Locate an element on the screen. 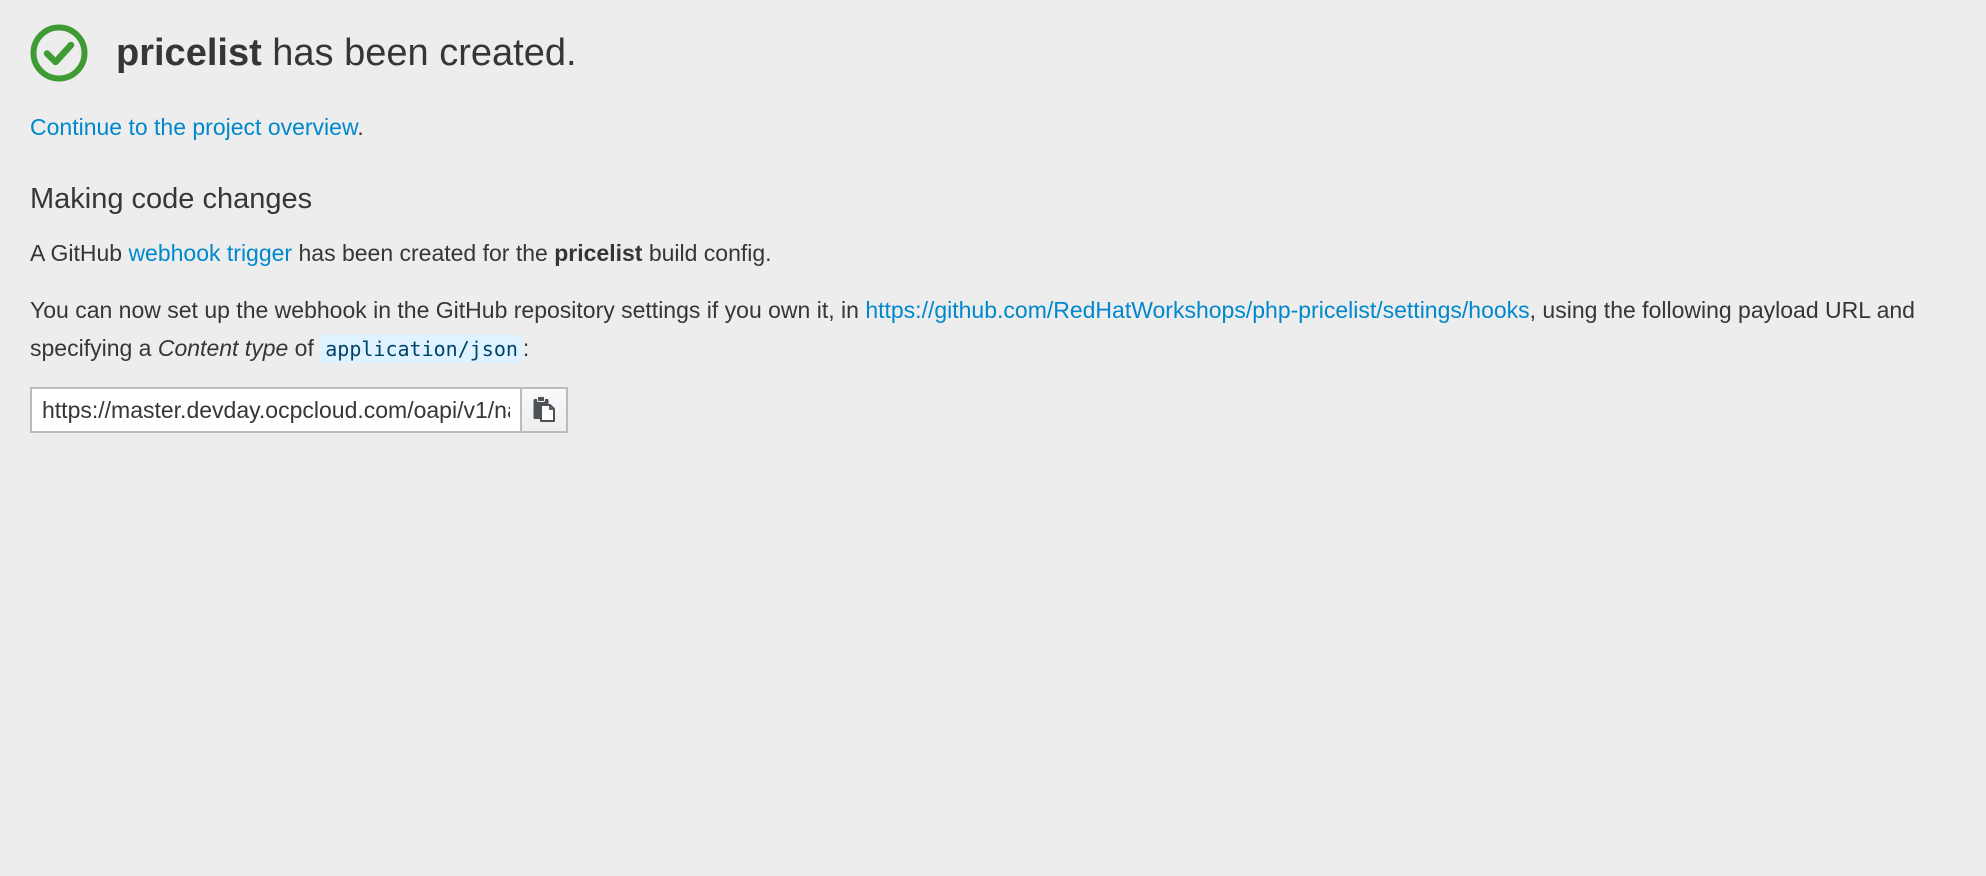 The image size is (1986, 876). check-circle-icon is located at coordinates (59, 53).